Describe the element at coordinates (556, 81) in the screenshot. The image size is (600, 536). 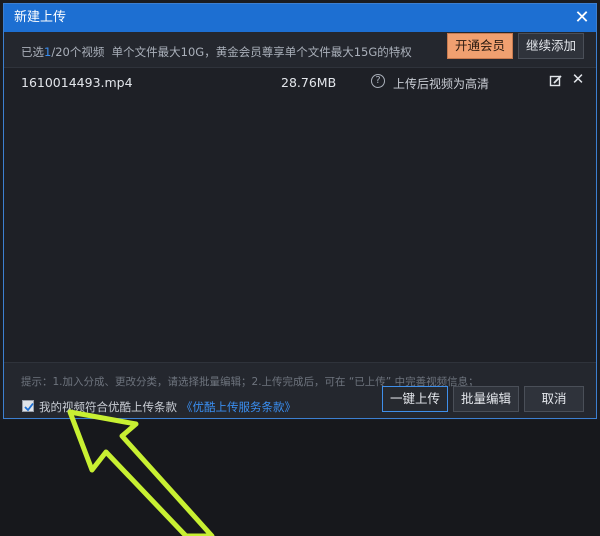
I see `edit-icon` at that location.